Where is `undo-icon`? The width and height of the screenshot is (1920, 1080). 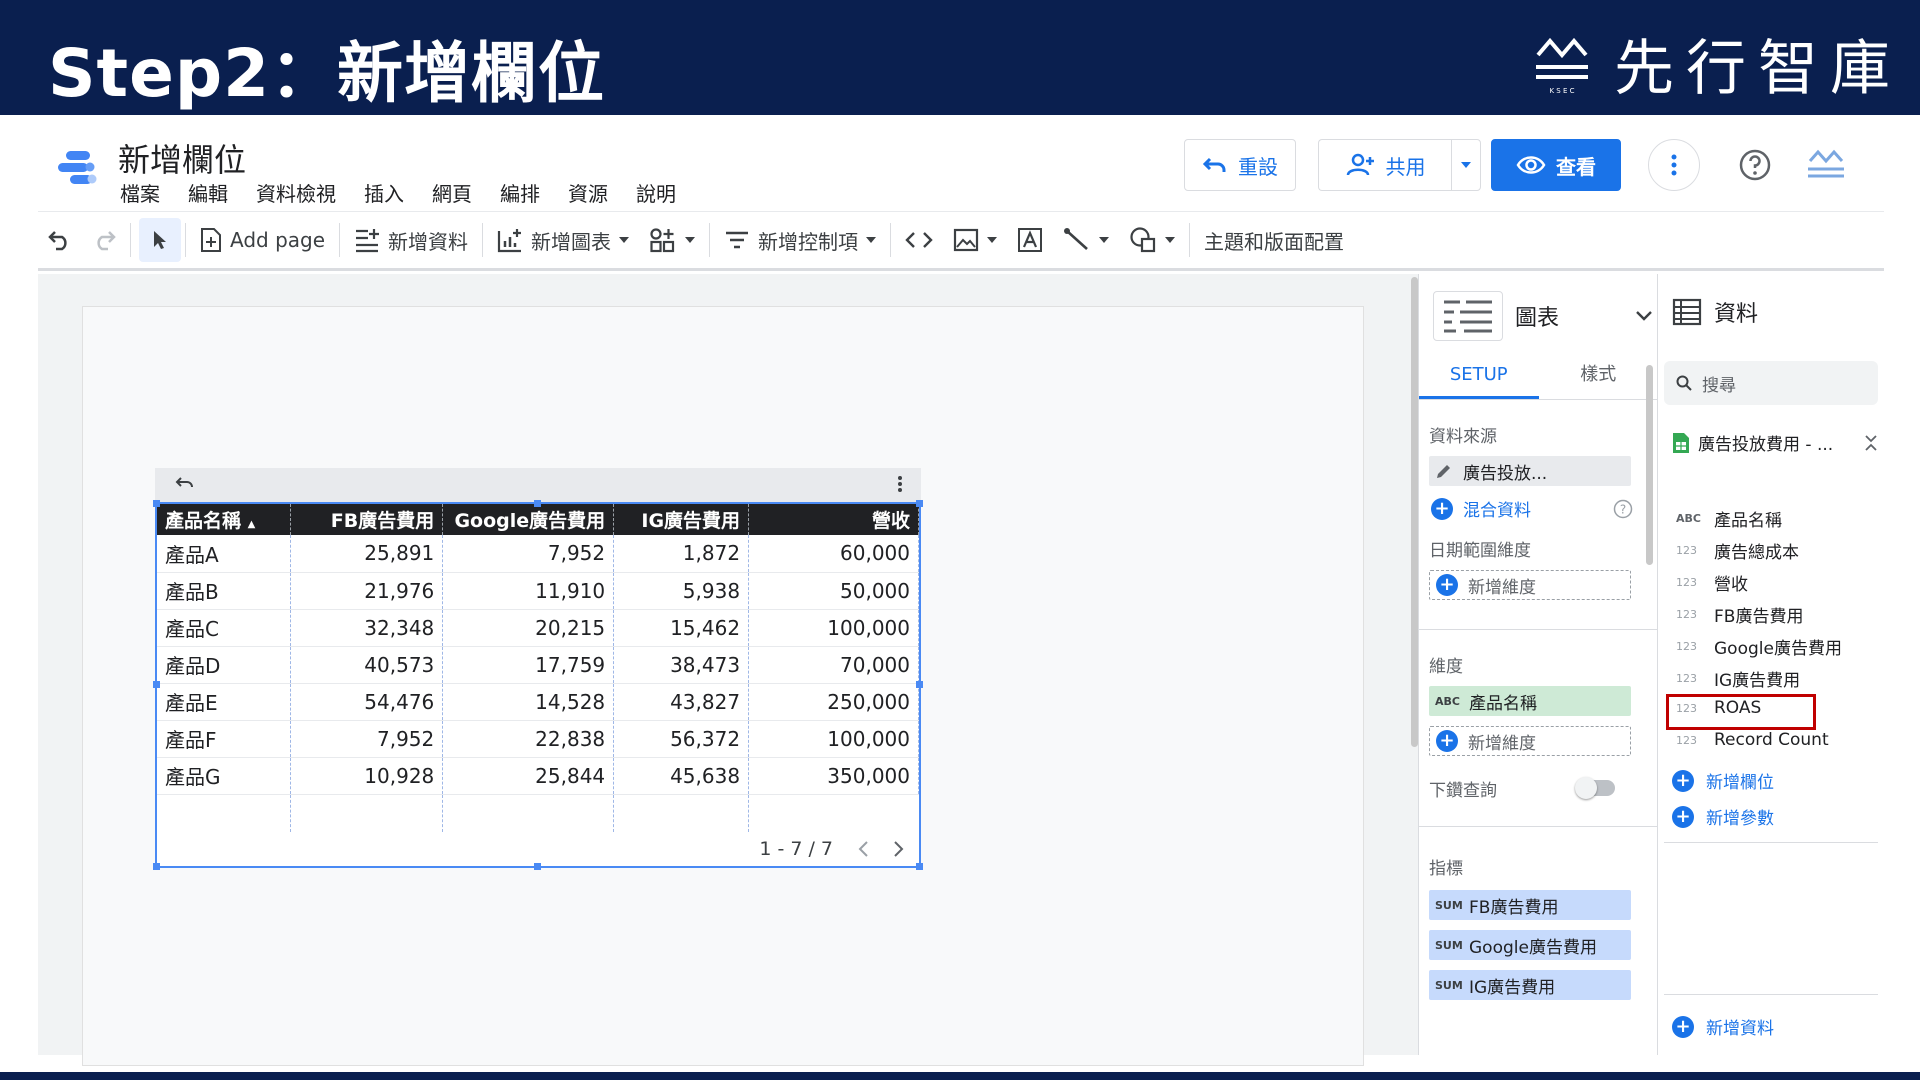 undo-icon is located at coordinates (185, 483).